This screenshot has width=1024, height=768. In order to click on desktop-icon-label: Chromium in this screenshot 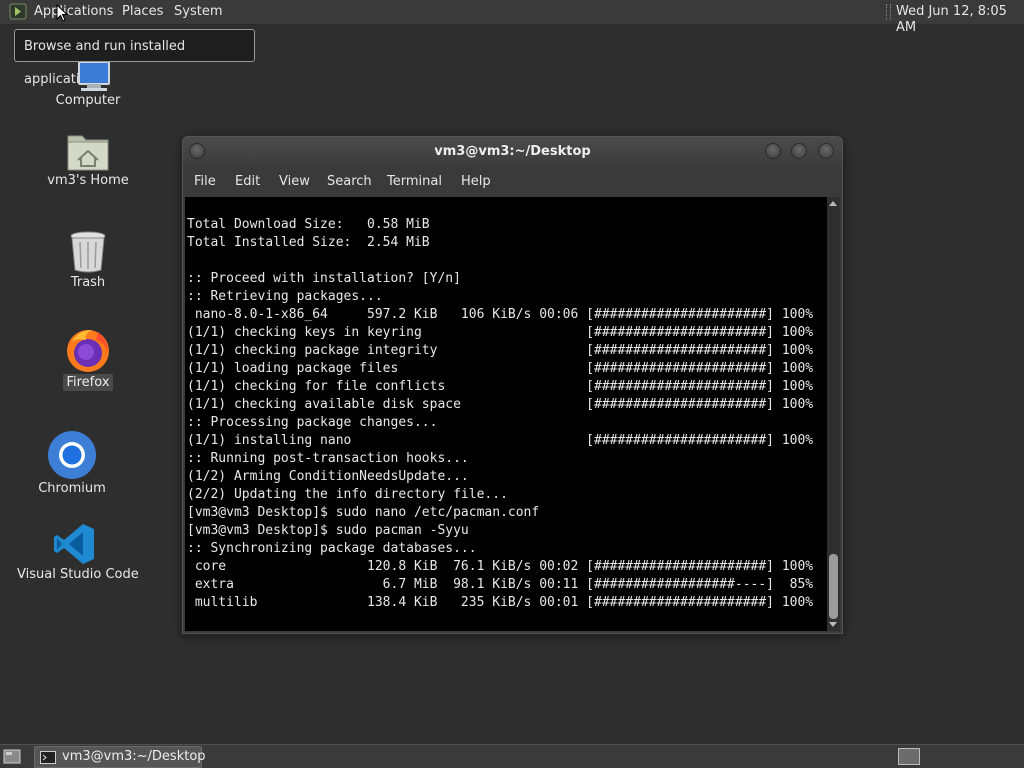, I will do `click(72, 488)`.